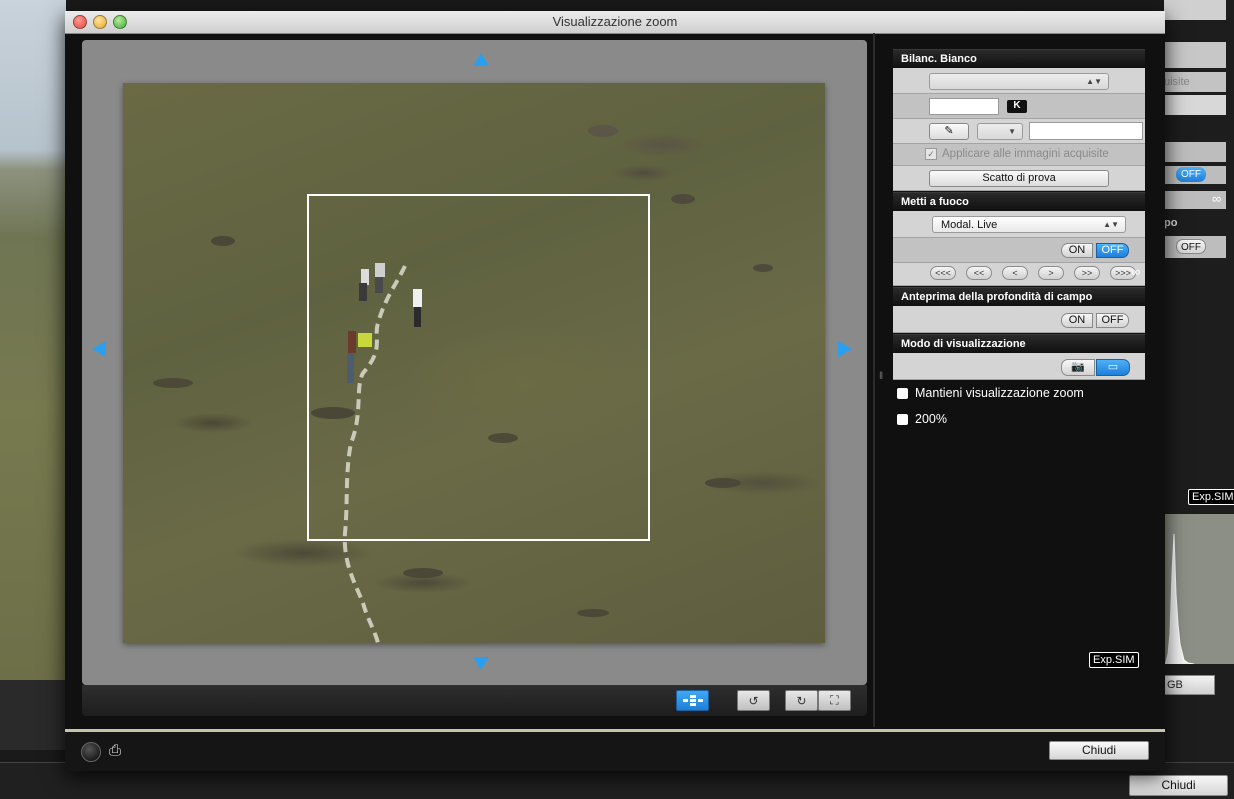  I want to click on fullscreen-icon: ⛶, so click(834, 700).